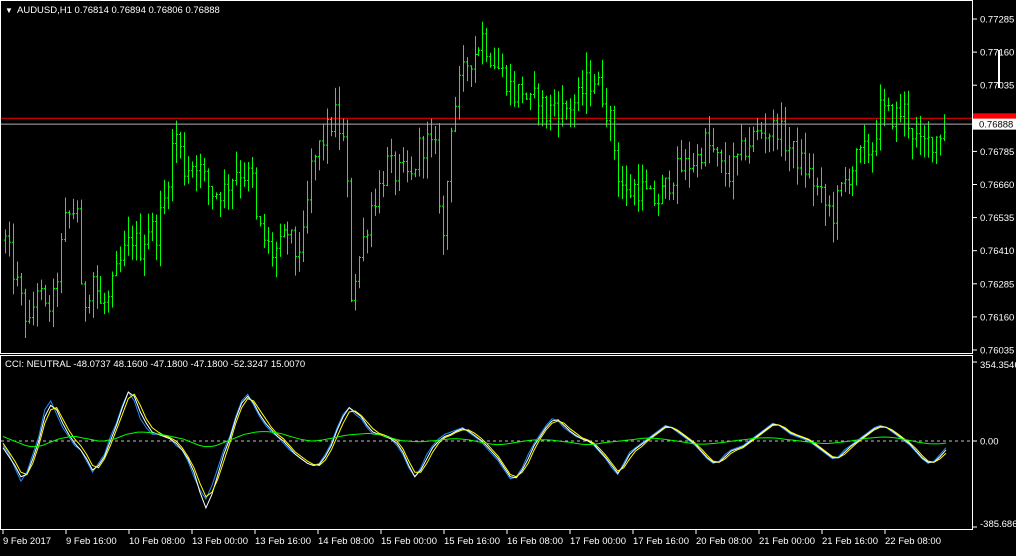  What do you see at coordinates (998, 365) in the screenshot?
I see `cci-tick-label: 354.3546` at bounding box center [998, 365].